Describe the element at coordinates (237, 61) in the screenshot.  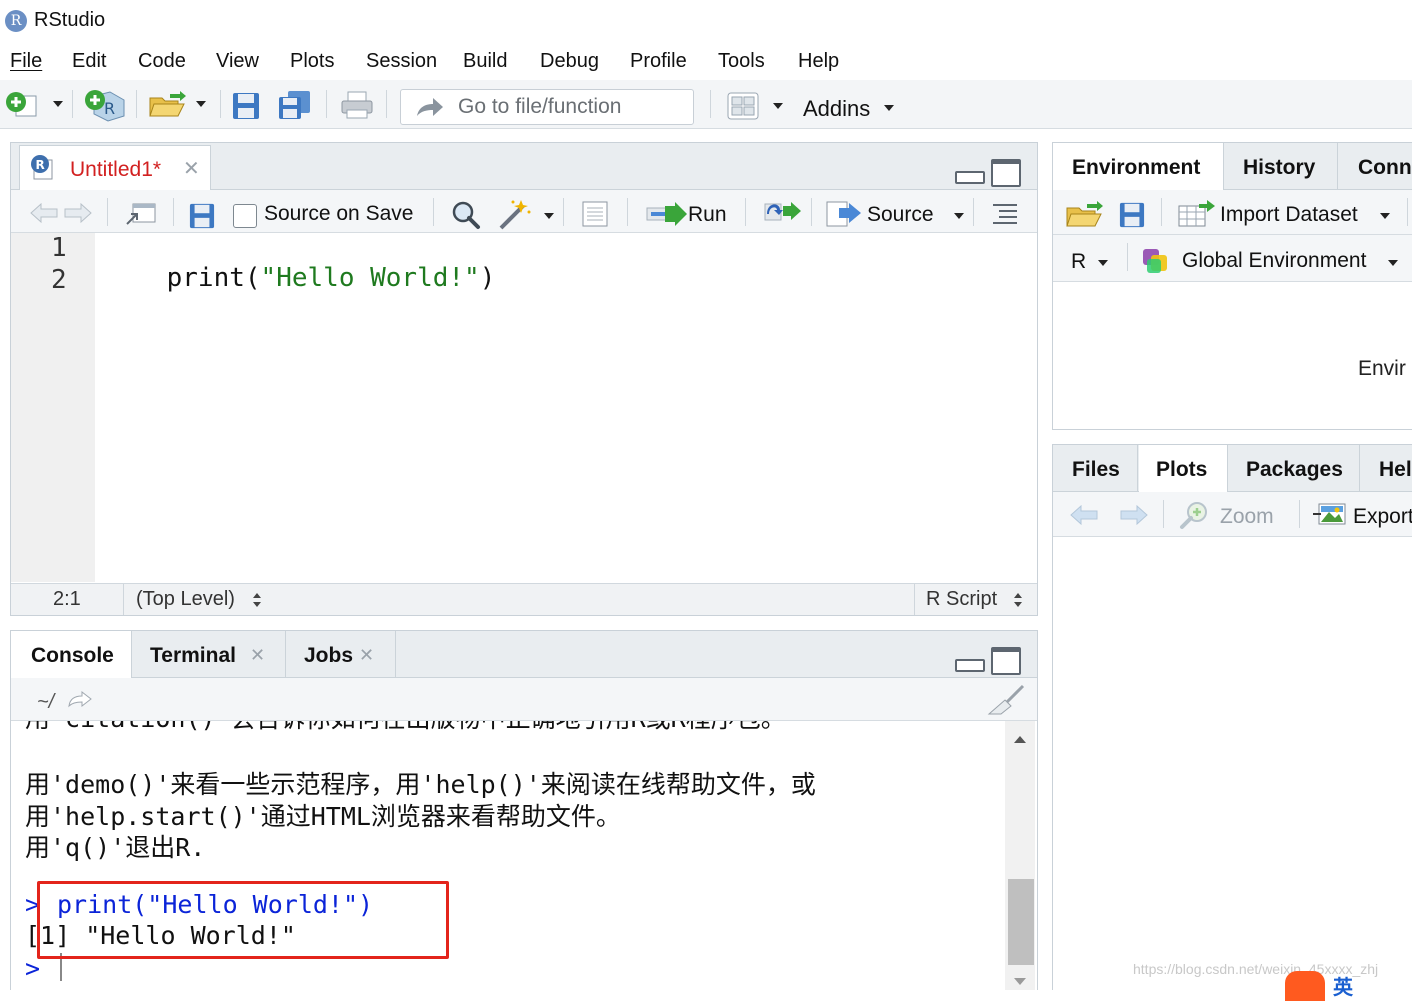
I see `menu-view: View` at that location.